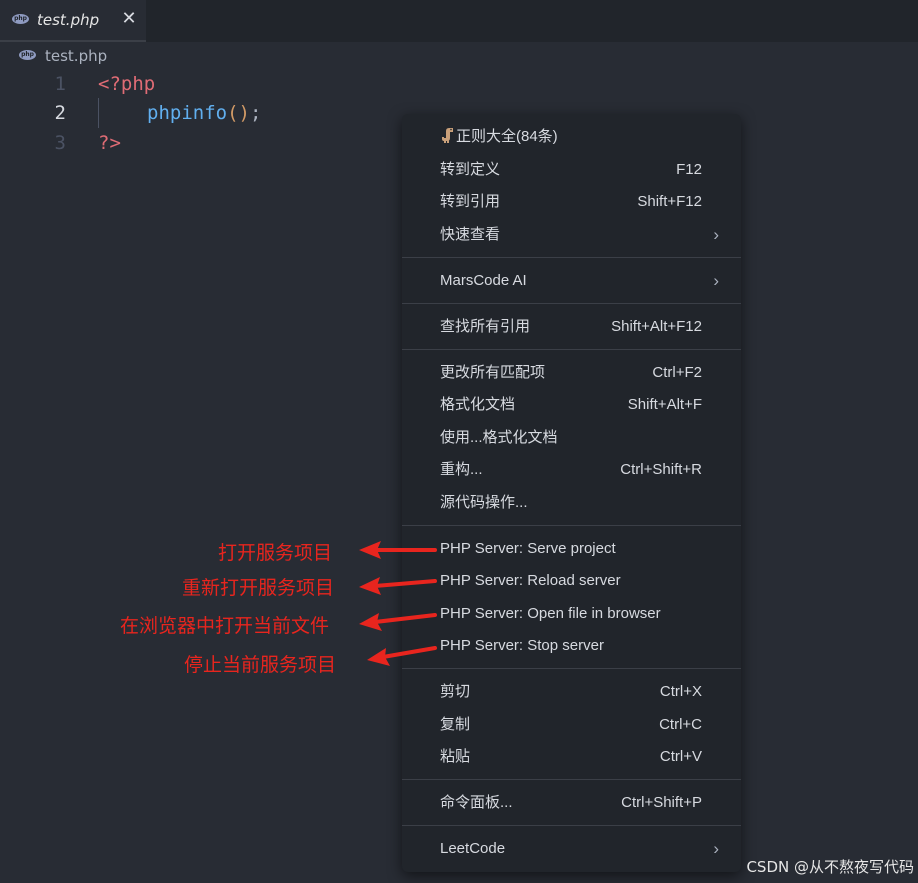 This screenshot has height=883, width=918. Describe the element at coordinates (459, 55) in the screenshot. I see `breadcrumb: php test.php` at that location.